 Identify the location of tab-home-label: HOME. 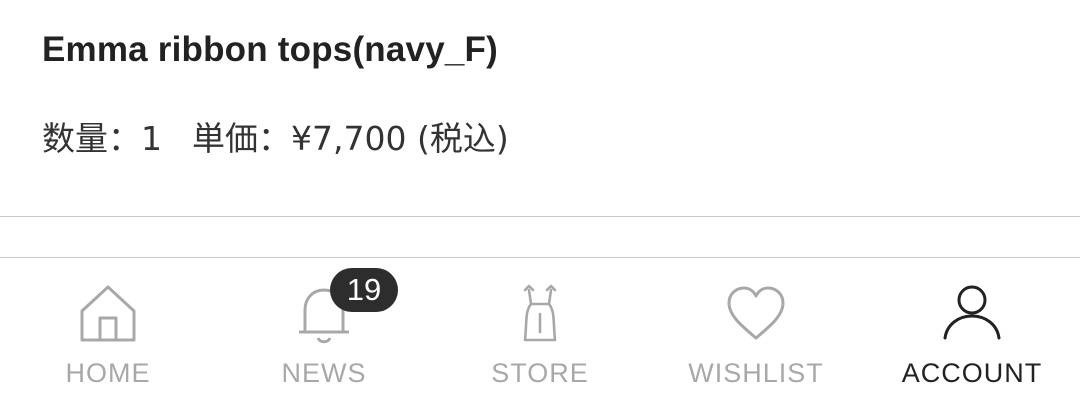
(108, 373).